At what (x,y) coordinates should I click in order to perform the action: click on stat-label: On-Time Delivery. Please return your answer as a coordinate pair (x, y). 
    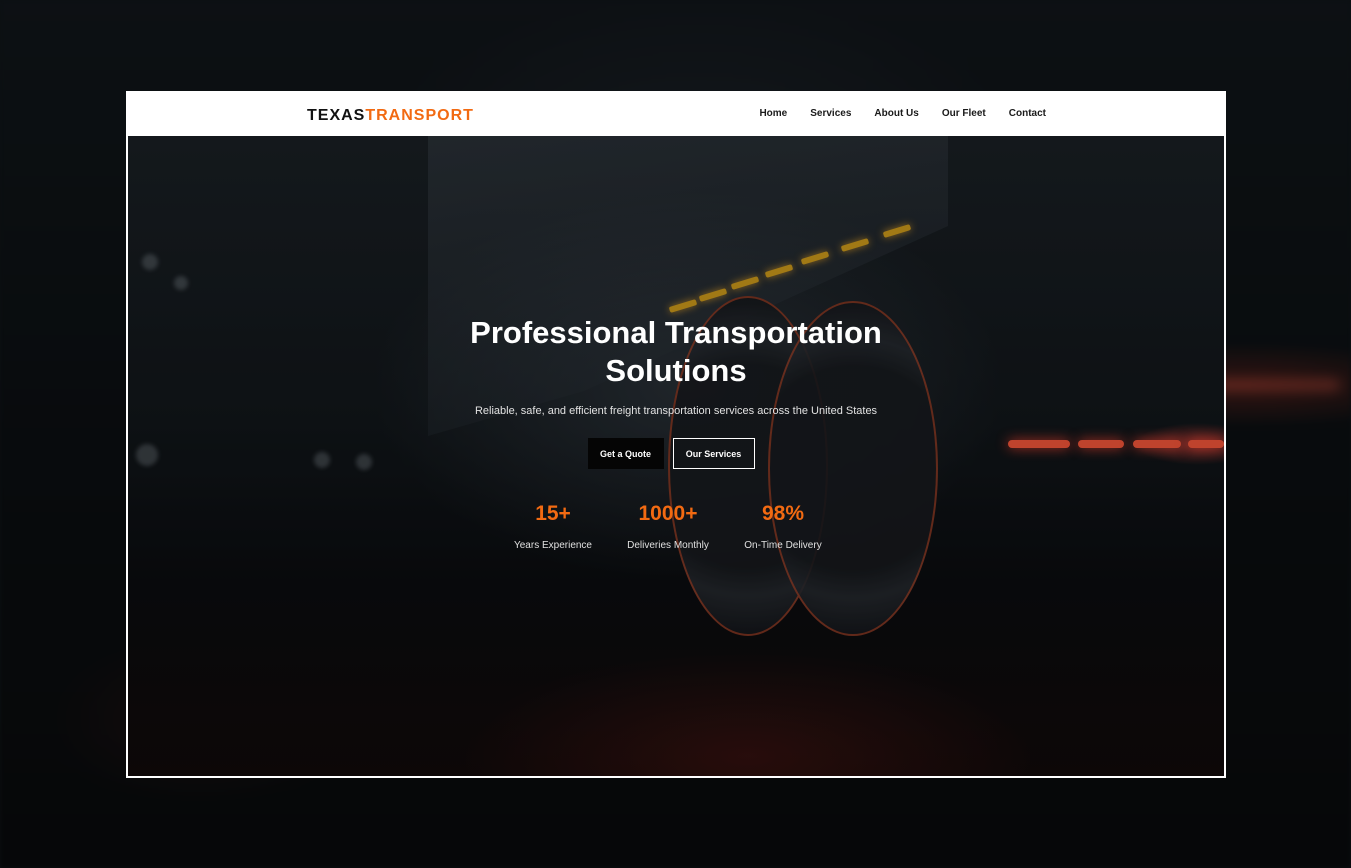
    Looking at the image, I should click on (783, 545).